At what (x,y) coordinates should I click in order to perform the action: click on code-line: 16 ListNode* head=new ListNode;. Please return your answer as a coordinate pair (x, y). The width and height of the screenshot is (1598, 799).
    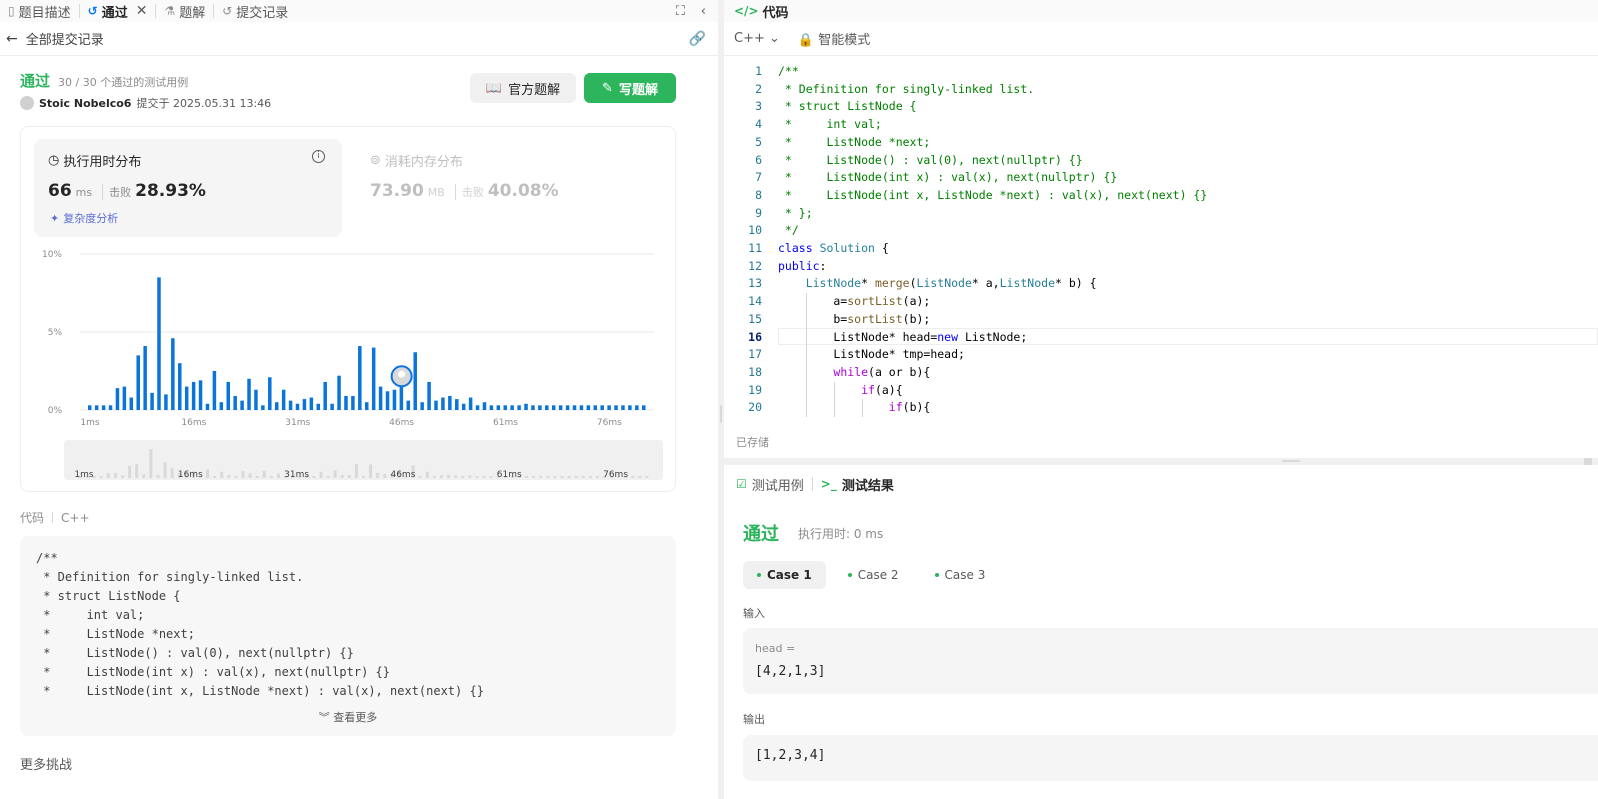
    Looking at the image, I should click on (875, 338).